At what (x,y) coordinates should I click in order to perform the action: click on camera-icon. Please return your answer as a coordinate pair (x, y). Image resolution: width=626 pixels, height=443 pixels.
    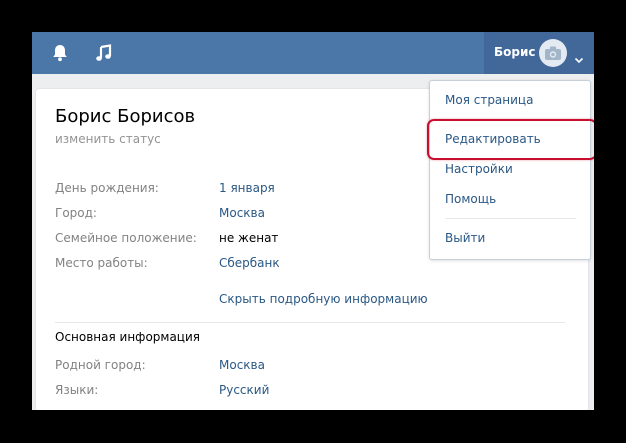
    Looking at the image, I should click on (553, 53).